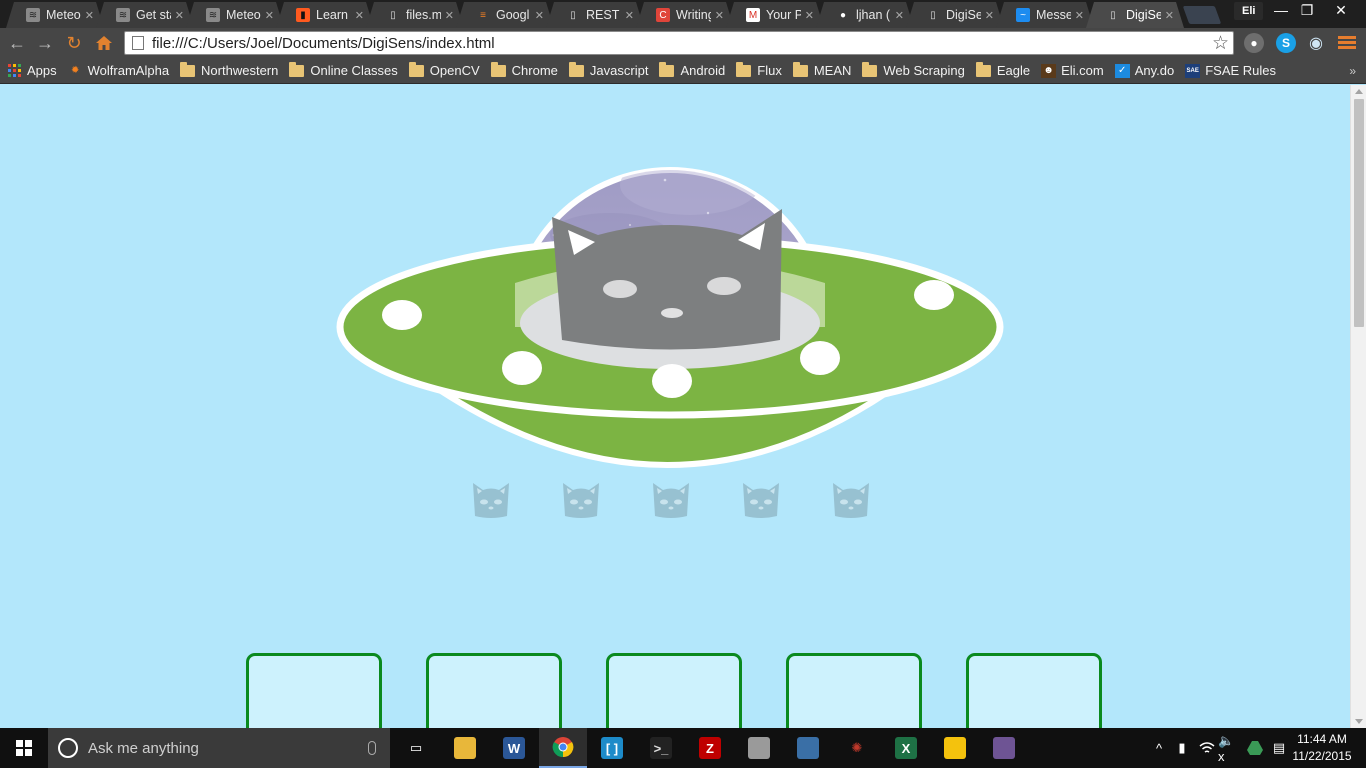 The image size is (1366, 768). What do you see at coordinates (808, 748) in the screenshot?
I see `taskbar-python` at bounding box center [808, 748].